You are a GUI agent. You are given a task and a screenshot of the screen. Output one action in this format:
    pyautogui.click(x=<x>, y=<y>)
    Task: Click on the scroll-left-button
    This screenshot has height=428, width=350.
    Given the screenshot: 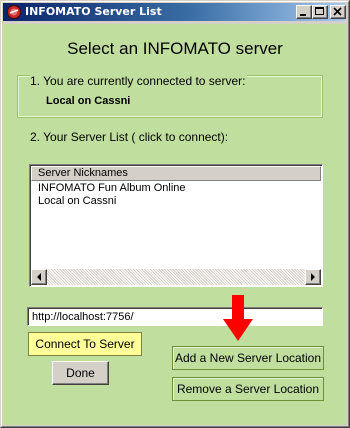 What is the action you would take?
    pyautogui.click(x=39, y=277)
    